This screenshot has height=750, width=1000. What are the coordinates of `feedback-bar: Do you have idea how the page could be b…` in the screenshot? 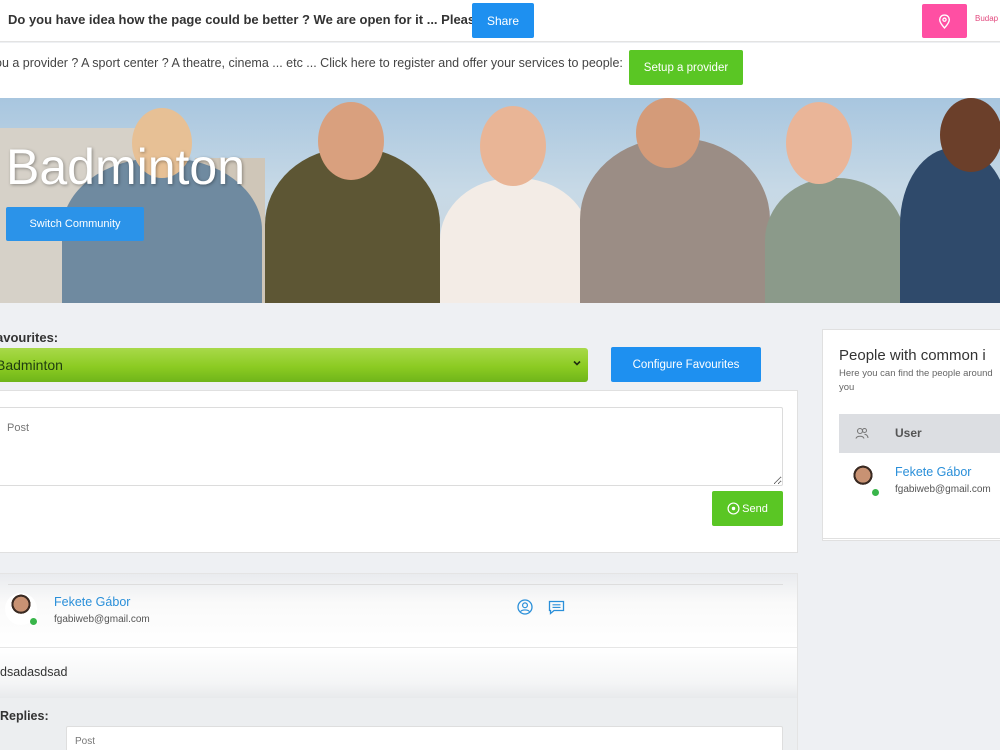 It's located at (500, 21).